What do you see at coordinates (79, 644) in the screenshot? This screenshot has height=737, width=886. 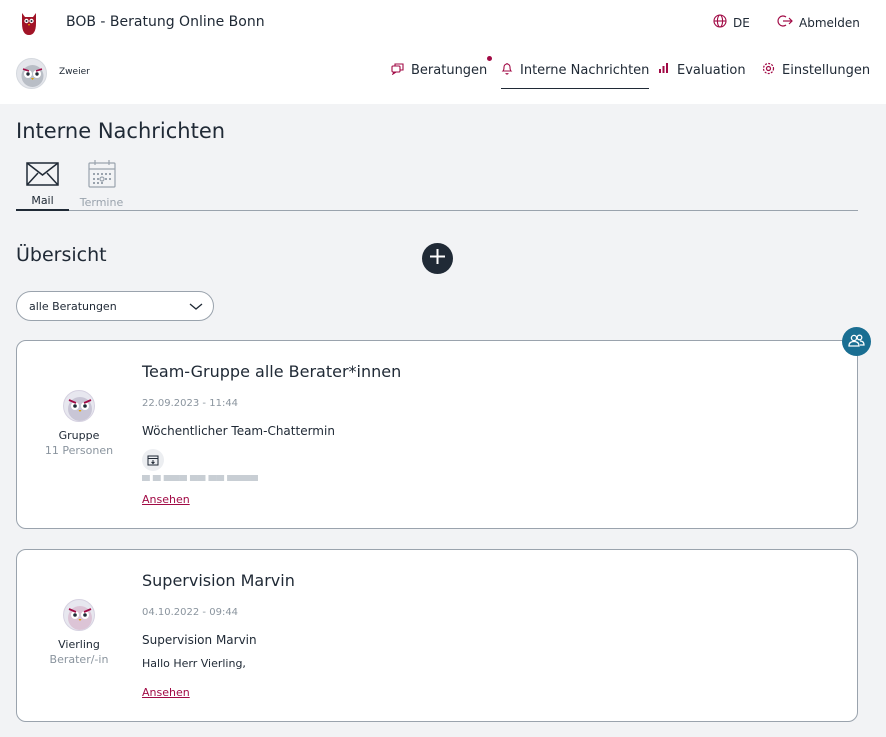 I see `sender-name: Vierling` at bounding box center [79, 644].